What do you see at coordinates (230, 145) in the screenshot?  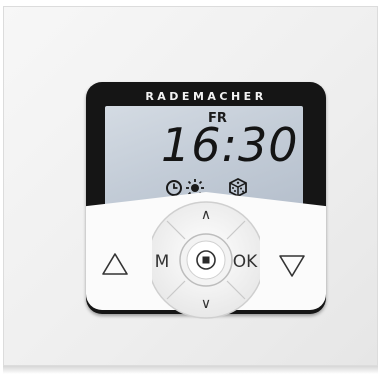 I see `time-display: 16:30` at bounding box center [230, 145].